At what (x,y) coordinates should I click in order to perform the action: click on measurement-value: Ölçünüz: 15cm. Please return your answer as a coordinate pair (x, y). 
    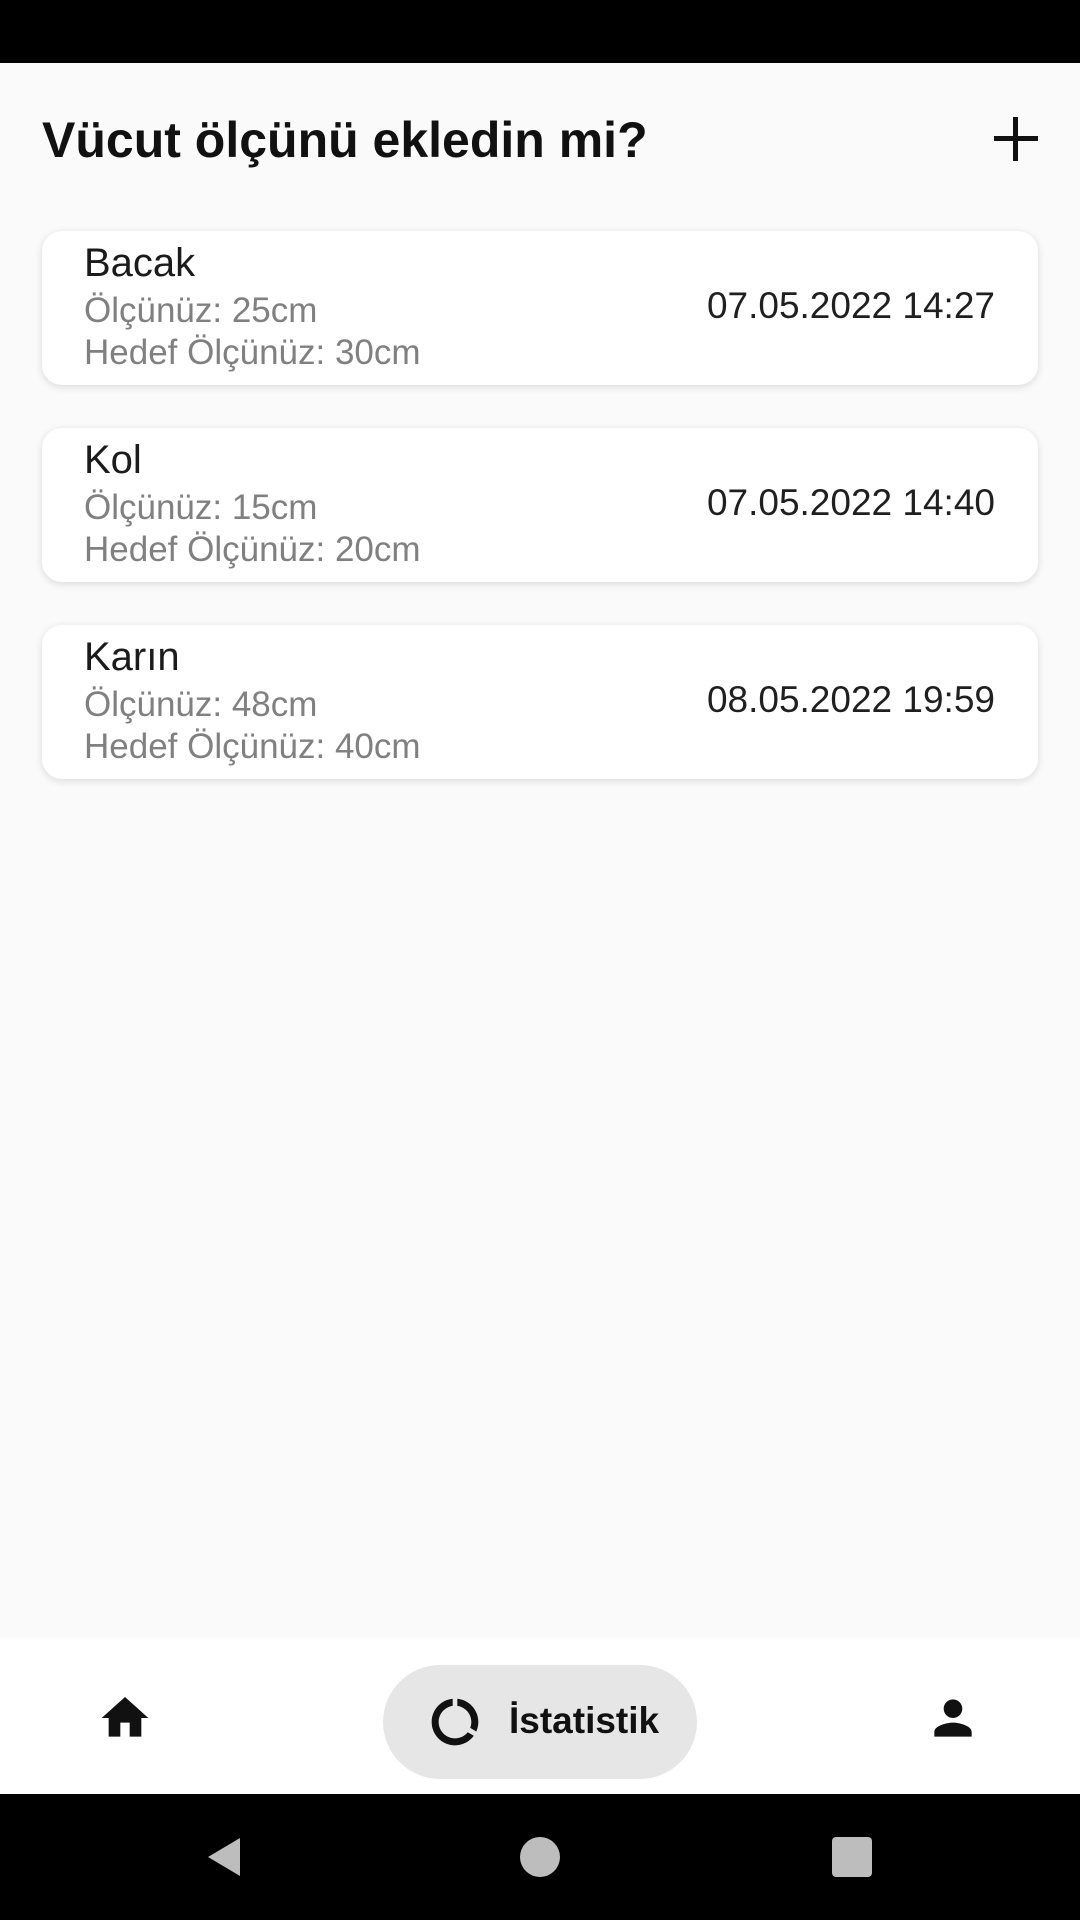
    Looking at the image, I should click on (201, 507).